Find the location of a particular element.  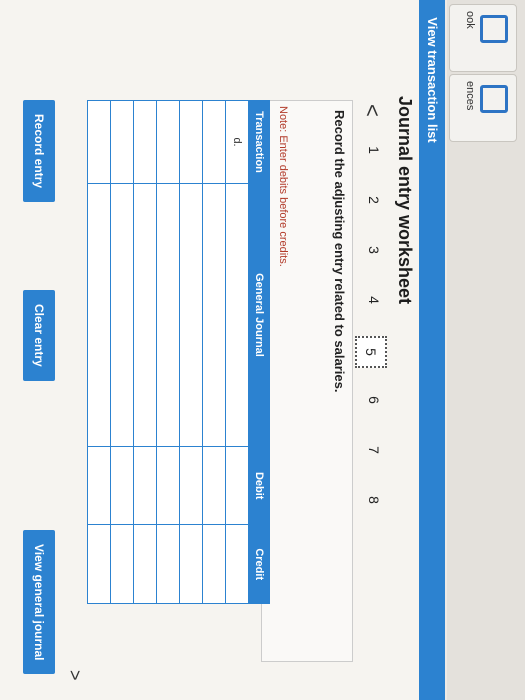

book-icon is located at coordinates (494, 29).